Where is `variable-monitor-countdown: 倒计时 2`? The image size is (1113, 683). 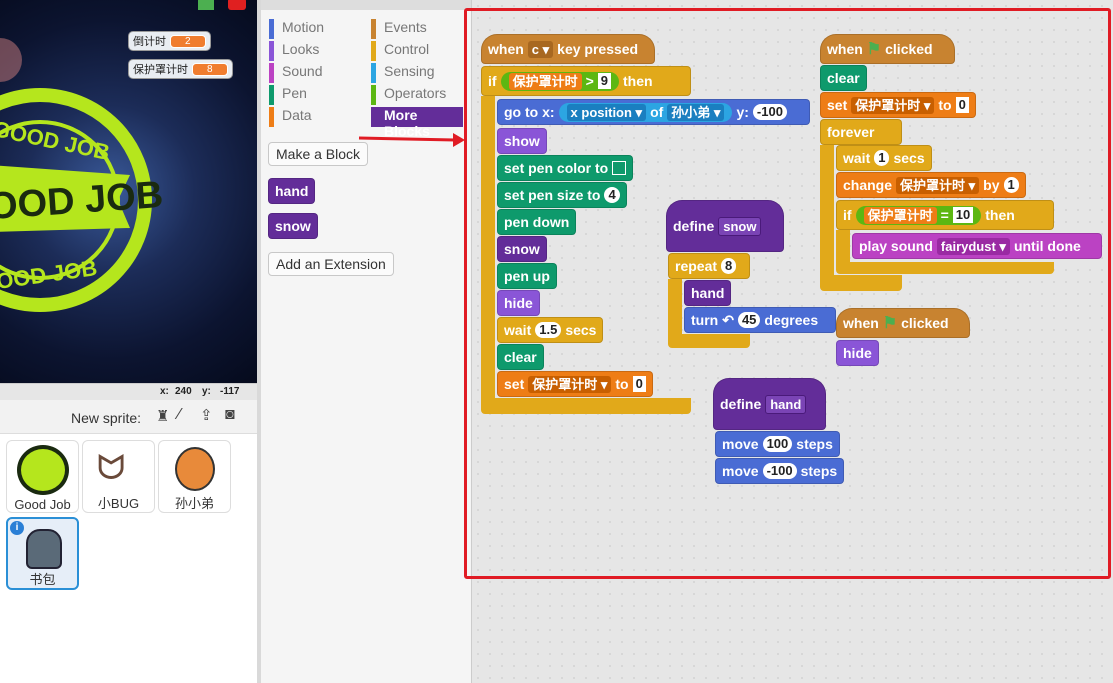
variable-monitor-countdown: 倒计时 2 is located at coordinates (169, 41).